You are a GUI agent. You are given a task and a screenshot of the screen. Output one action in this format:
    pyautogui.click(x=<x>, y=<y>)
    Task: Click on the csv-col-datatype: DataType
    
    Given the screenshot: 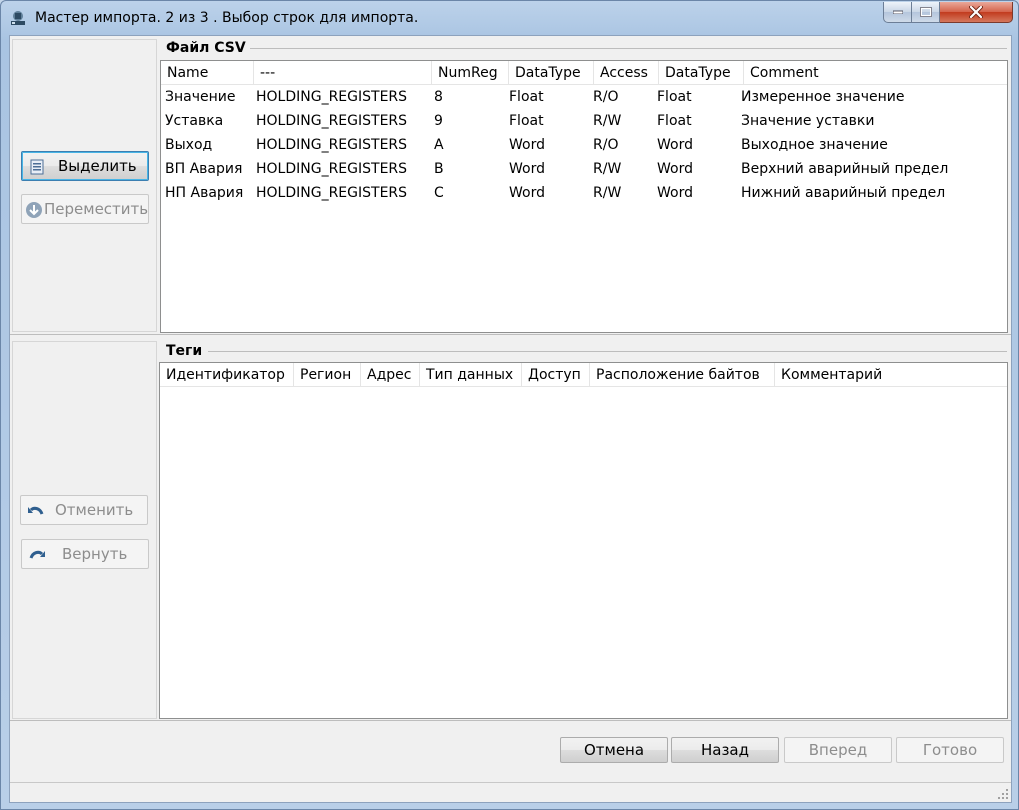 What is the action you would take?
    pyautogui.click(x=551, y=73)
    